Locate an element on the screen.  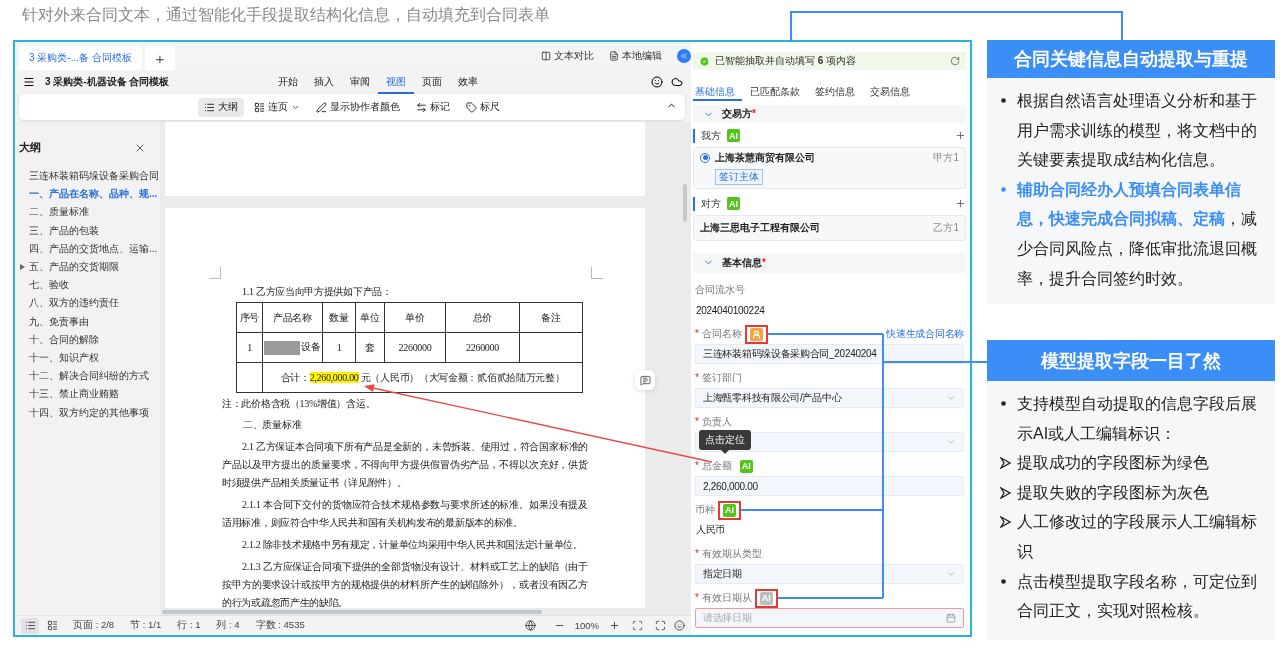
expand-icon is located at coordinates (22, 266).